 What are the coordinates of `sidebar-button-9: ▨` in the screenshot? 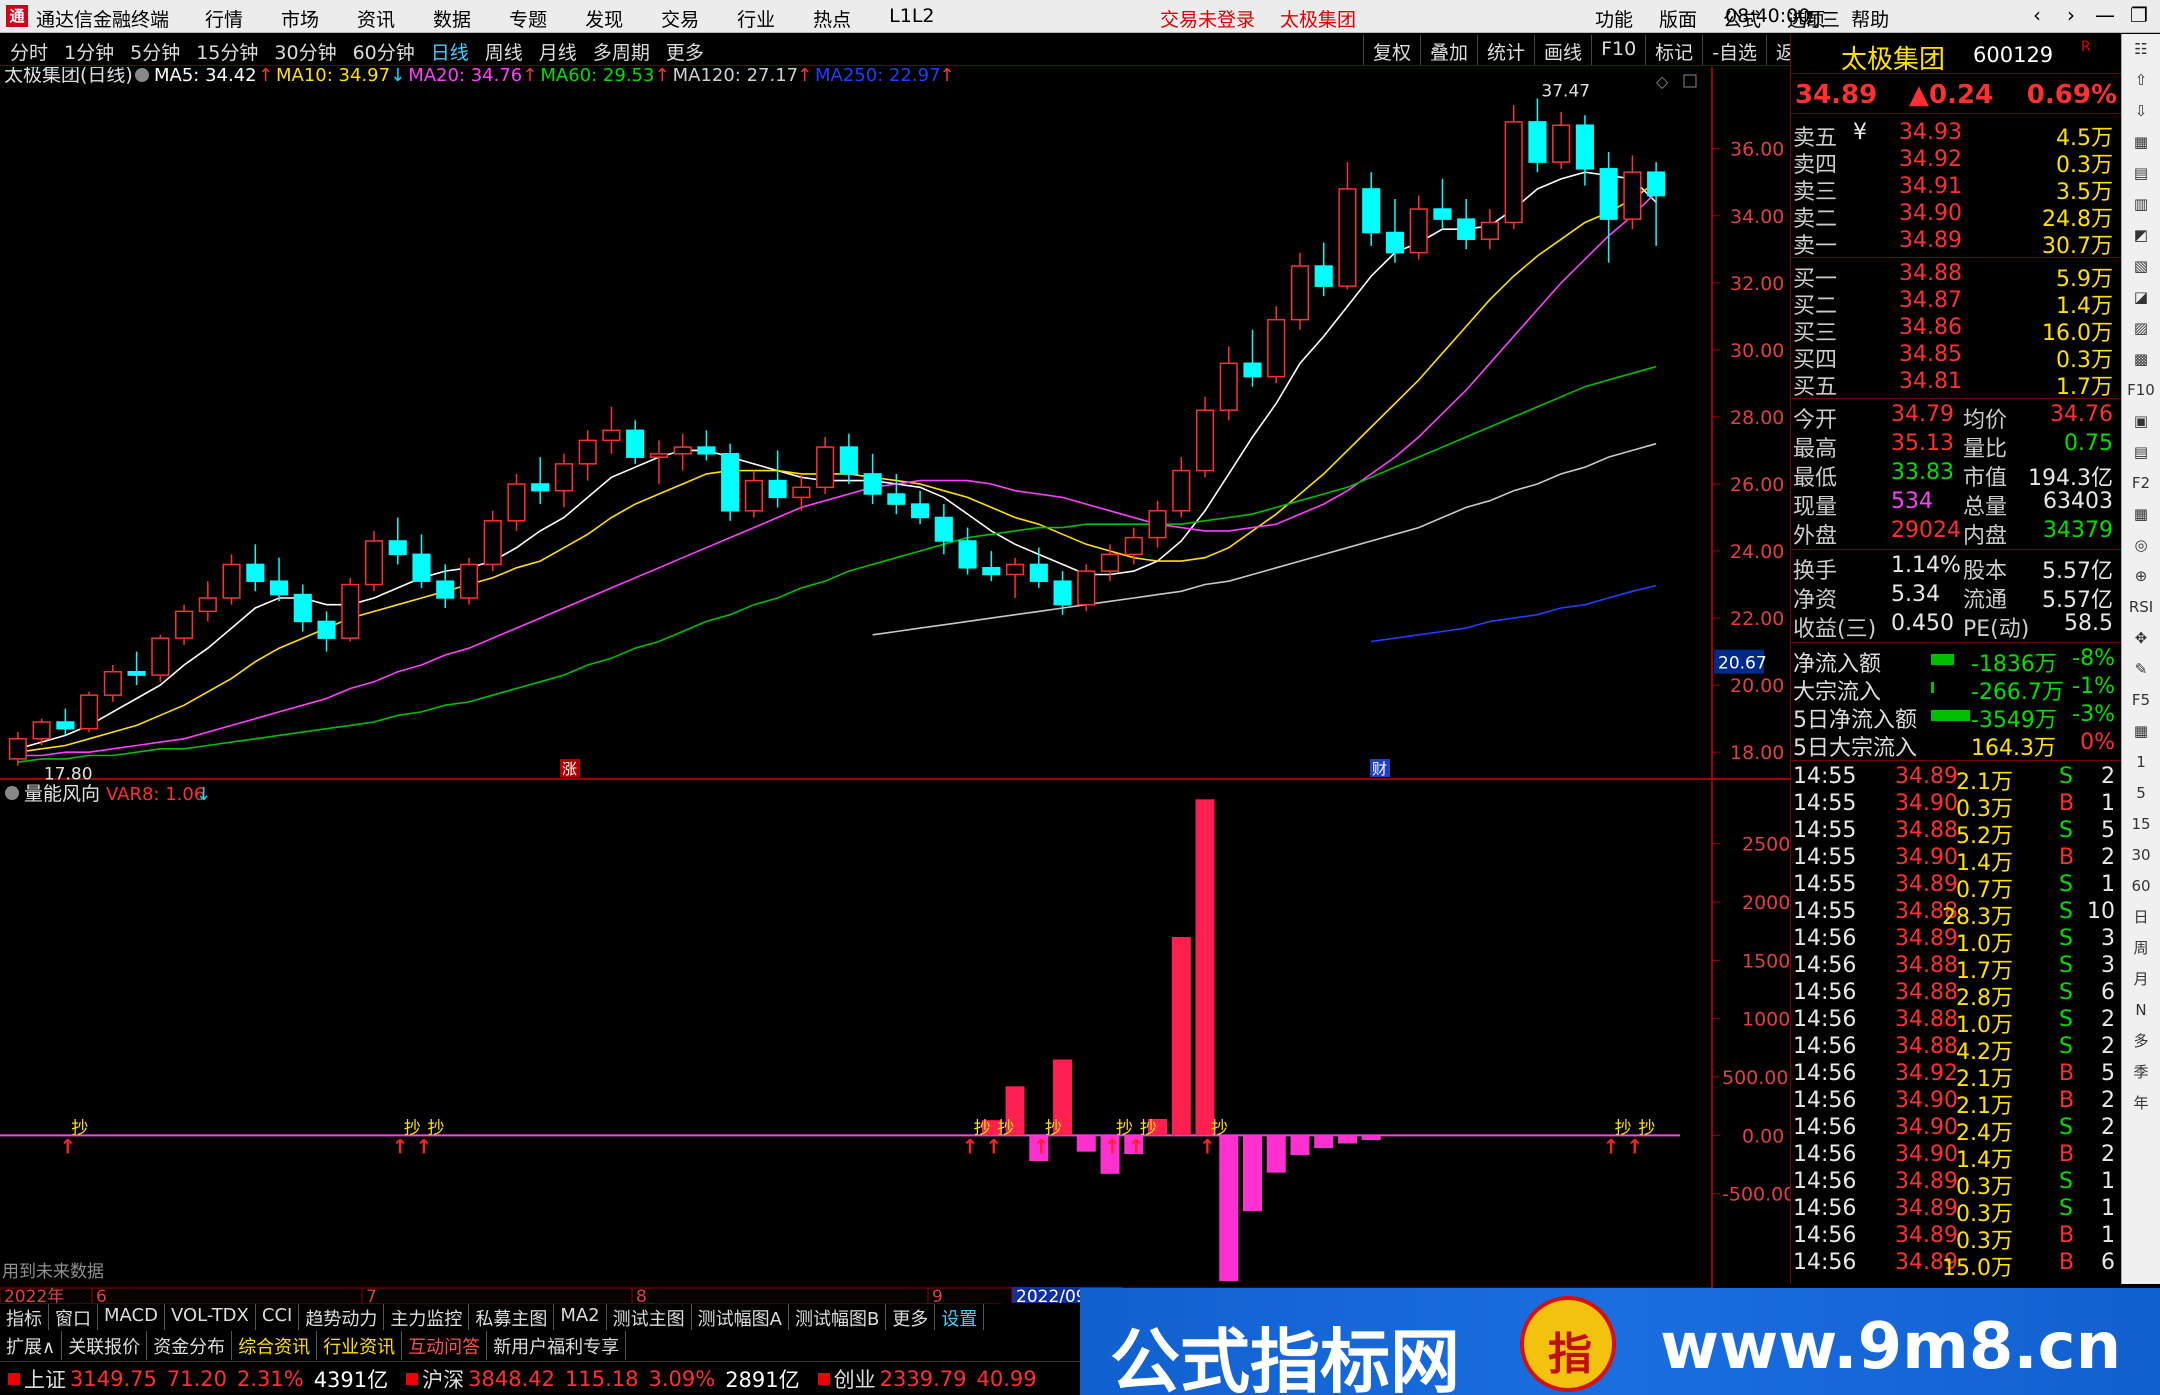 It's located at (2141, 328).